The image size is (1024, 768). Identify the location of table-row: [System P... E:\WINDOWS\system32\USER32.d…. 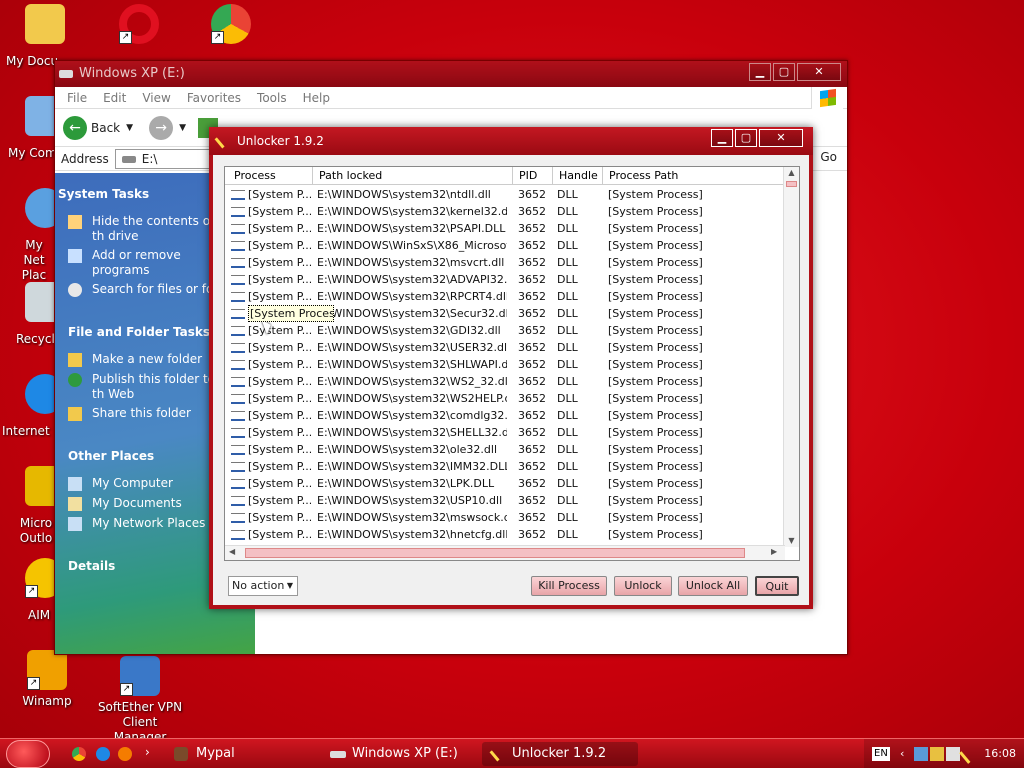
(505, 347).